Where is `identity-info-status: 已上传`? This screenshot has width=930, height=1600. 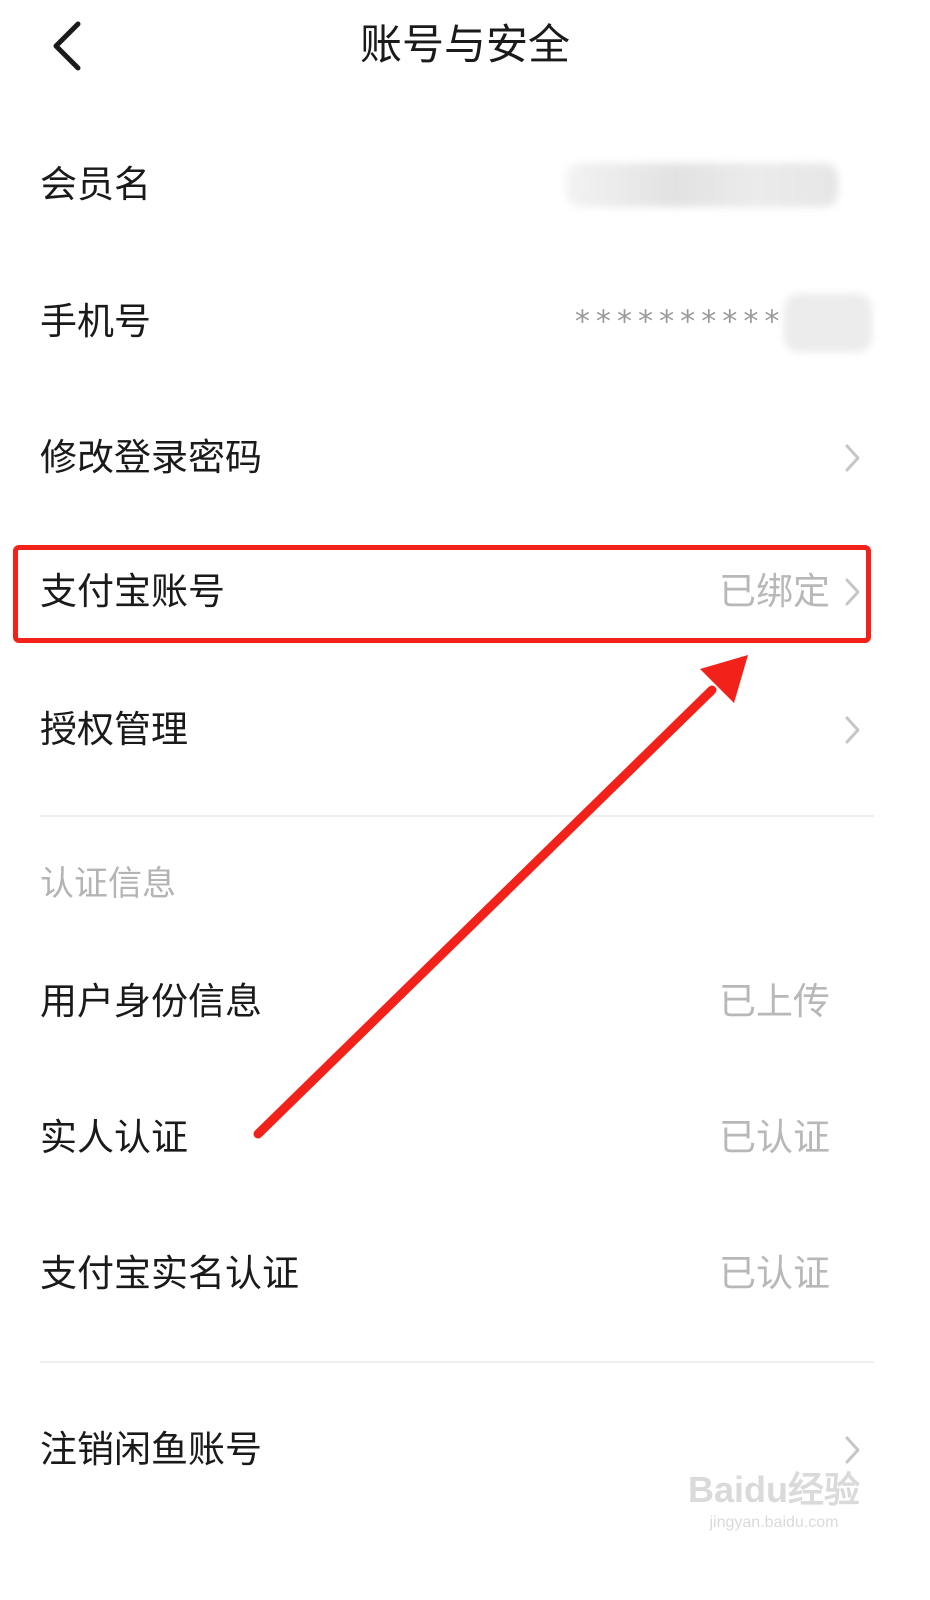 identity-info-status: 已上传 is located at coordinates (774, 1001).